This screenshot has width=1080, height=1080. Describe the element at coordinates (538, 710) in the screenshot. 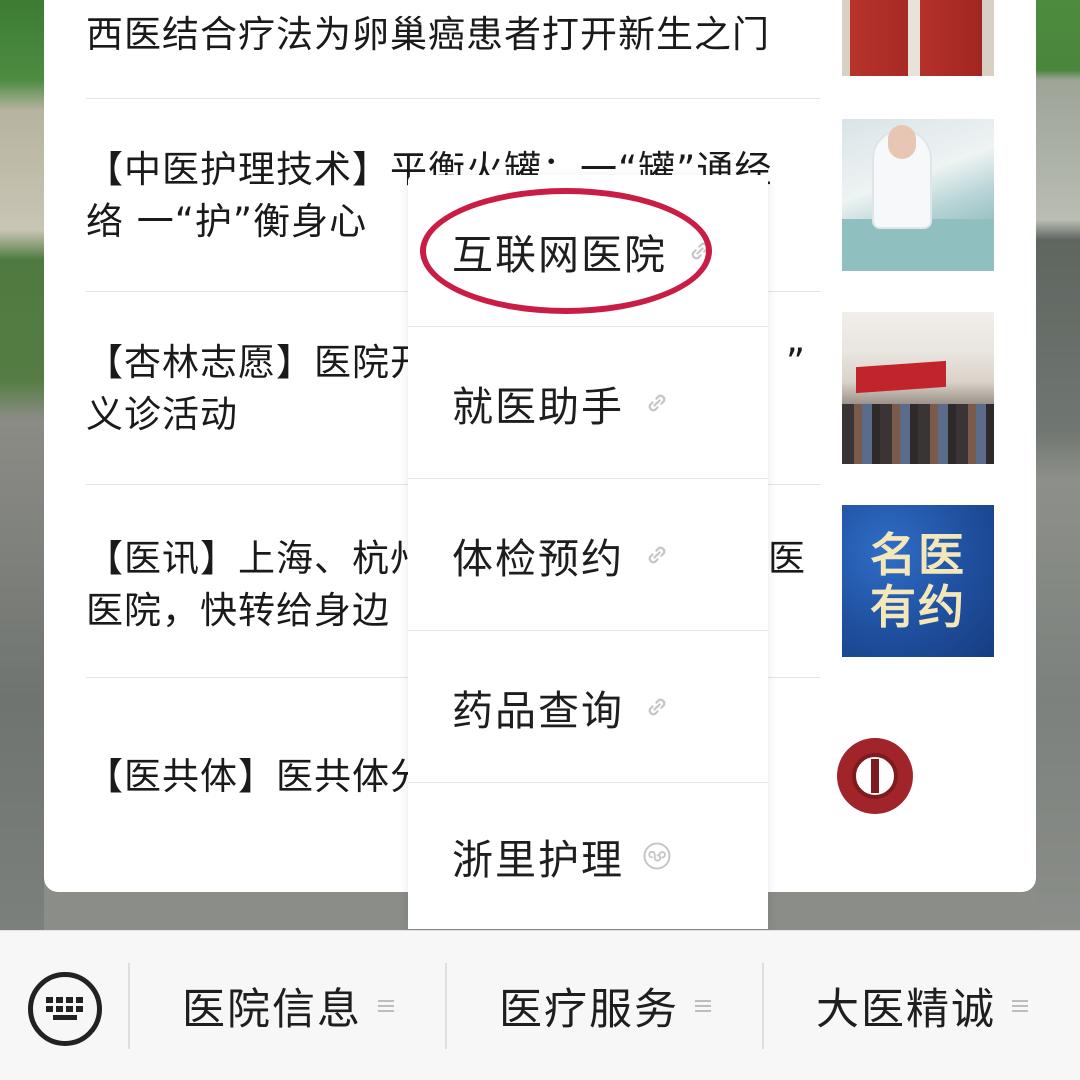

I see `menu-item-label: 药品查询` at that location.